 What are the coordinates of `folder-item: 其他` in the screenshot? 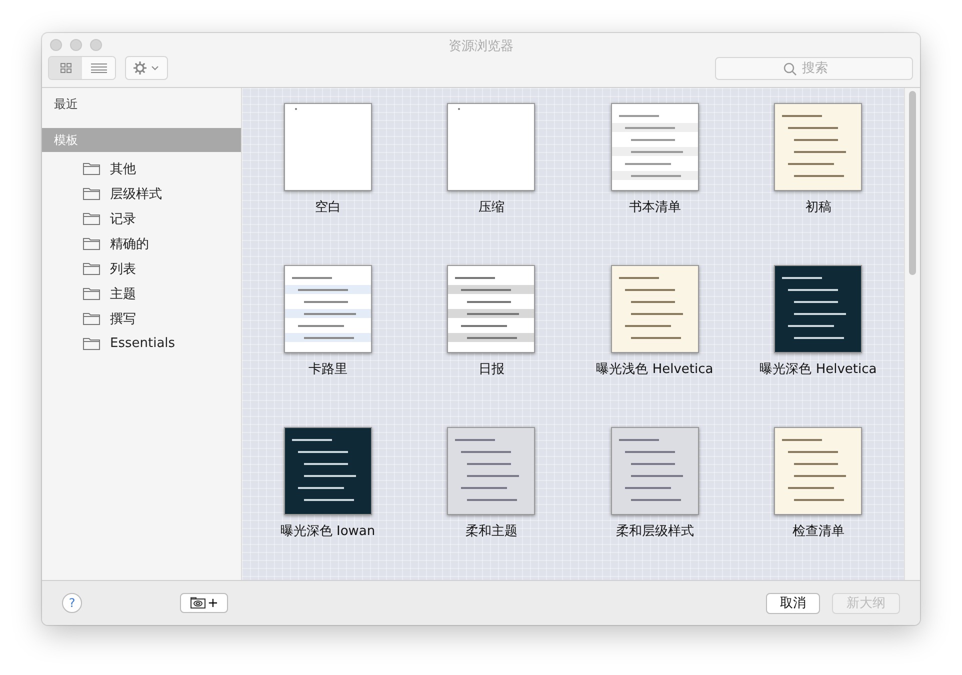 It's located at (141, 168).